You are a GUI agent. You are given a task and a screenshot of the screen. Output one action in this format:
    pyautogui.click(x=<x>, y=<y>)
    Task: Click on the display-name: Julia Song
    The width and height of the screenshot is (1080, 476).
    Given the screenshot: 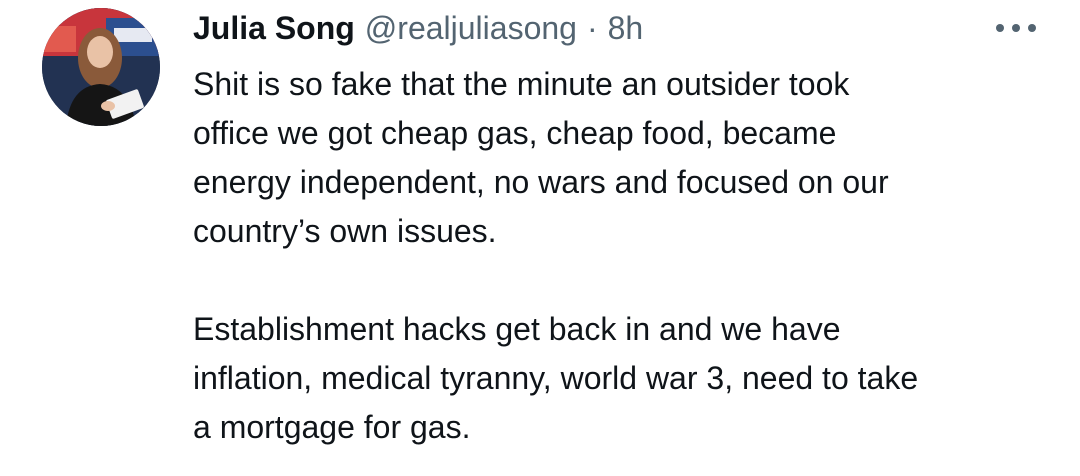 What is the action you would take?
    pyautogui.click(x=274, y=28)
    